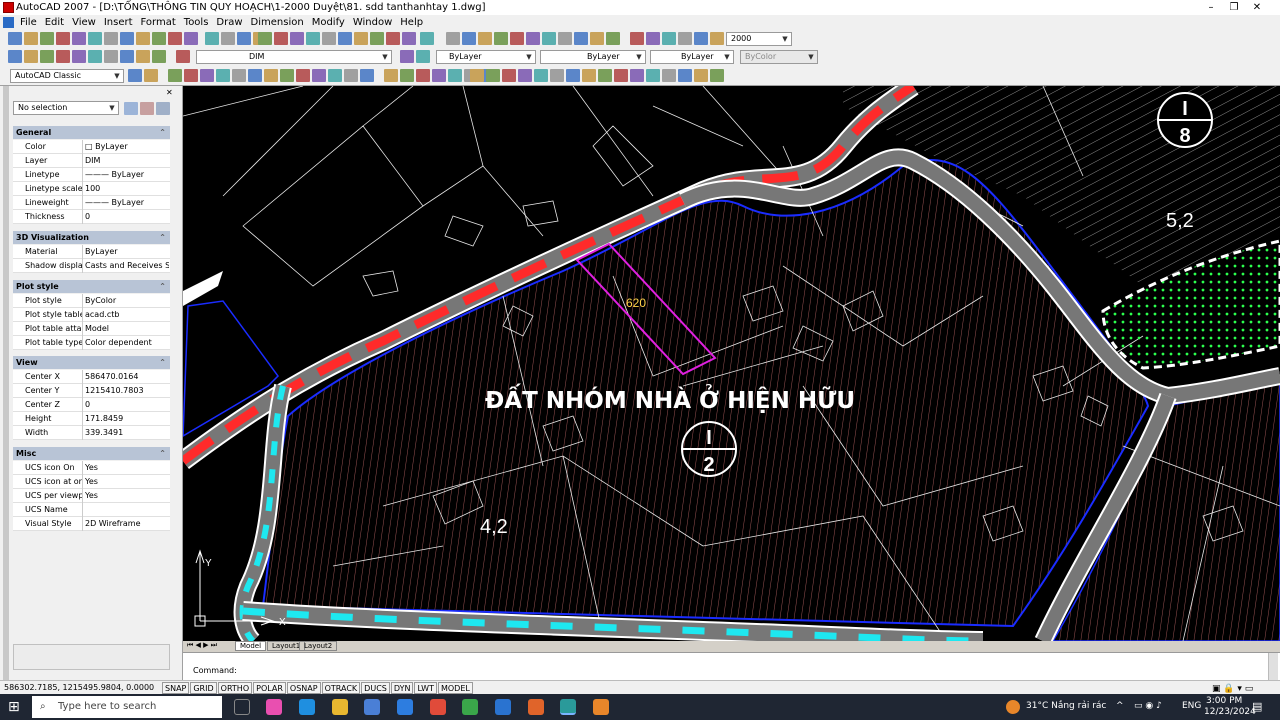 Image resolution: width=1280 pixels, height=720 pixels. I want to click on edge-icon, so click(307, 707).